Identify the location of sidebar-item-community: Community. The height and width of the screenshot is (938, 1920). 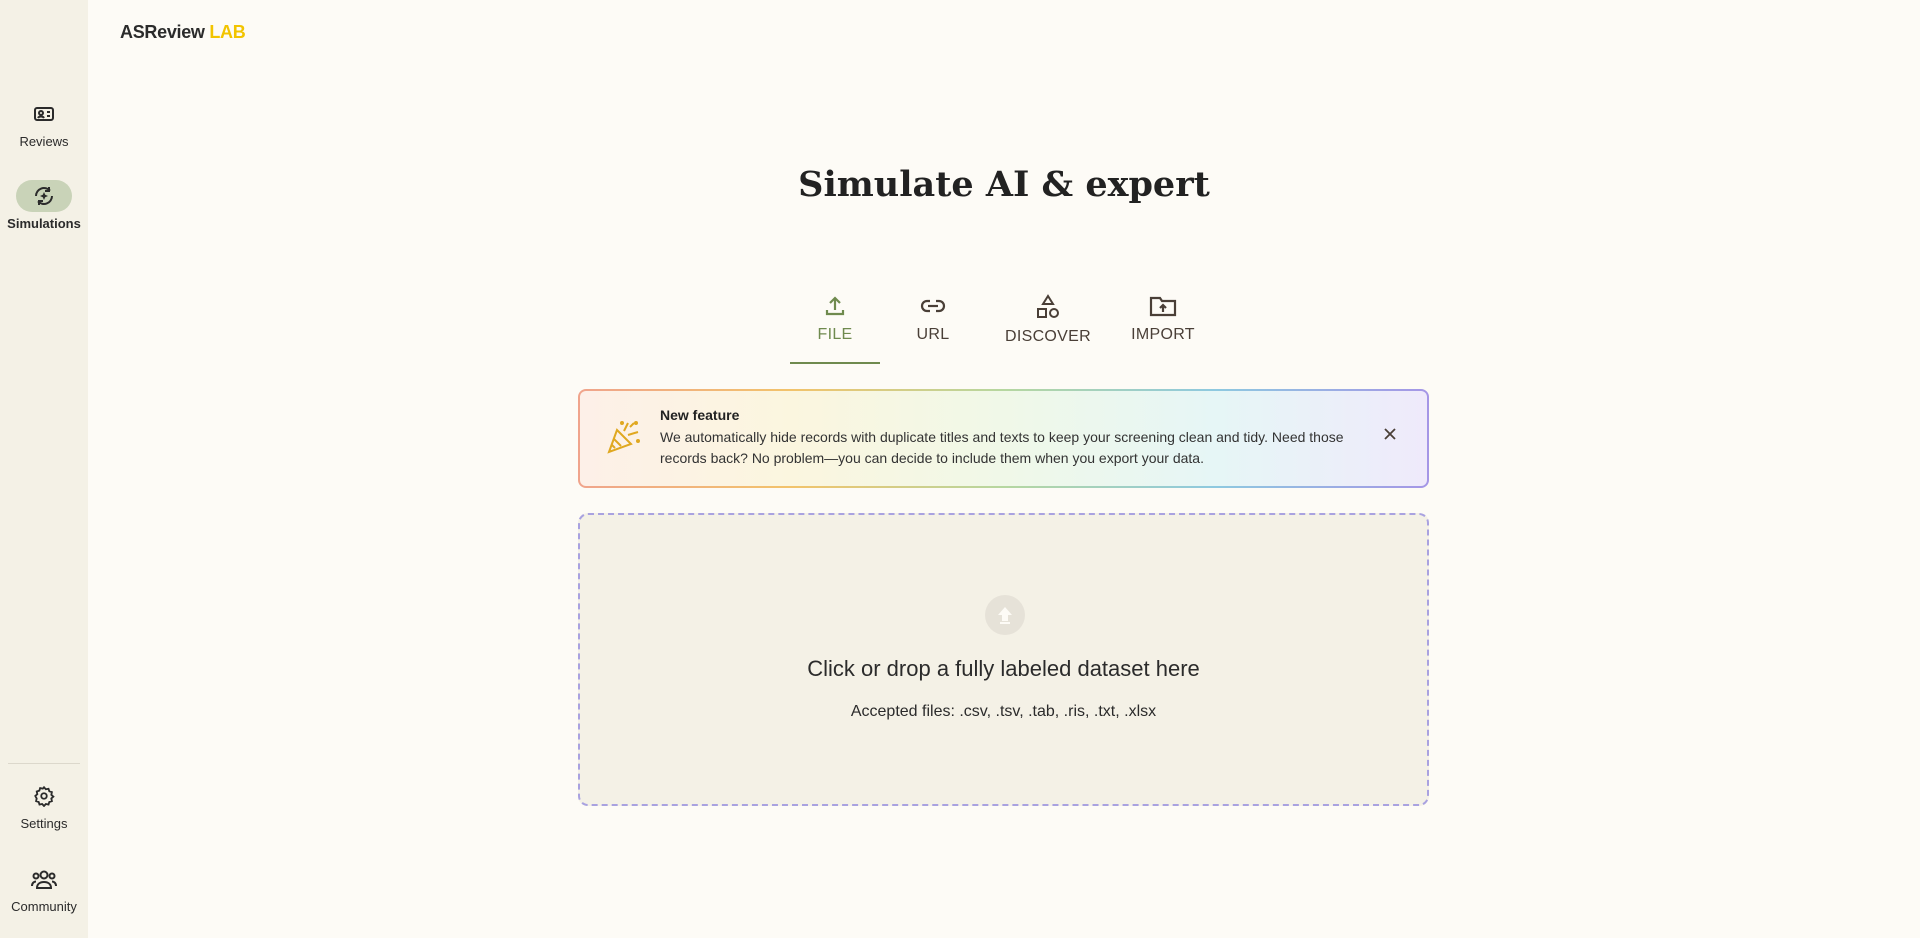
(44, 888).